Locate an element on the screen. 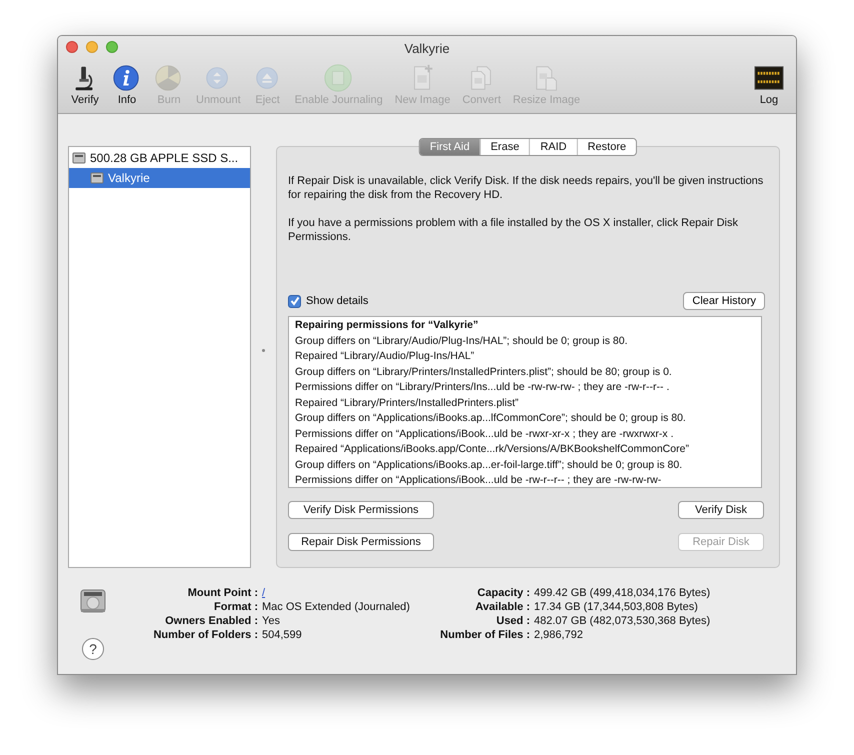 The width and height of the screenshot is (854, 755). info-value: 2,986,792 is located at coordinates (558, 635).